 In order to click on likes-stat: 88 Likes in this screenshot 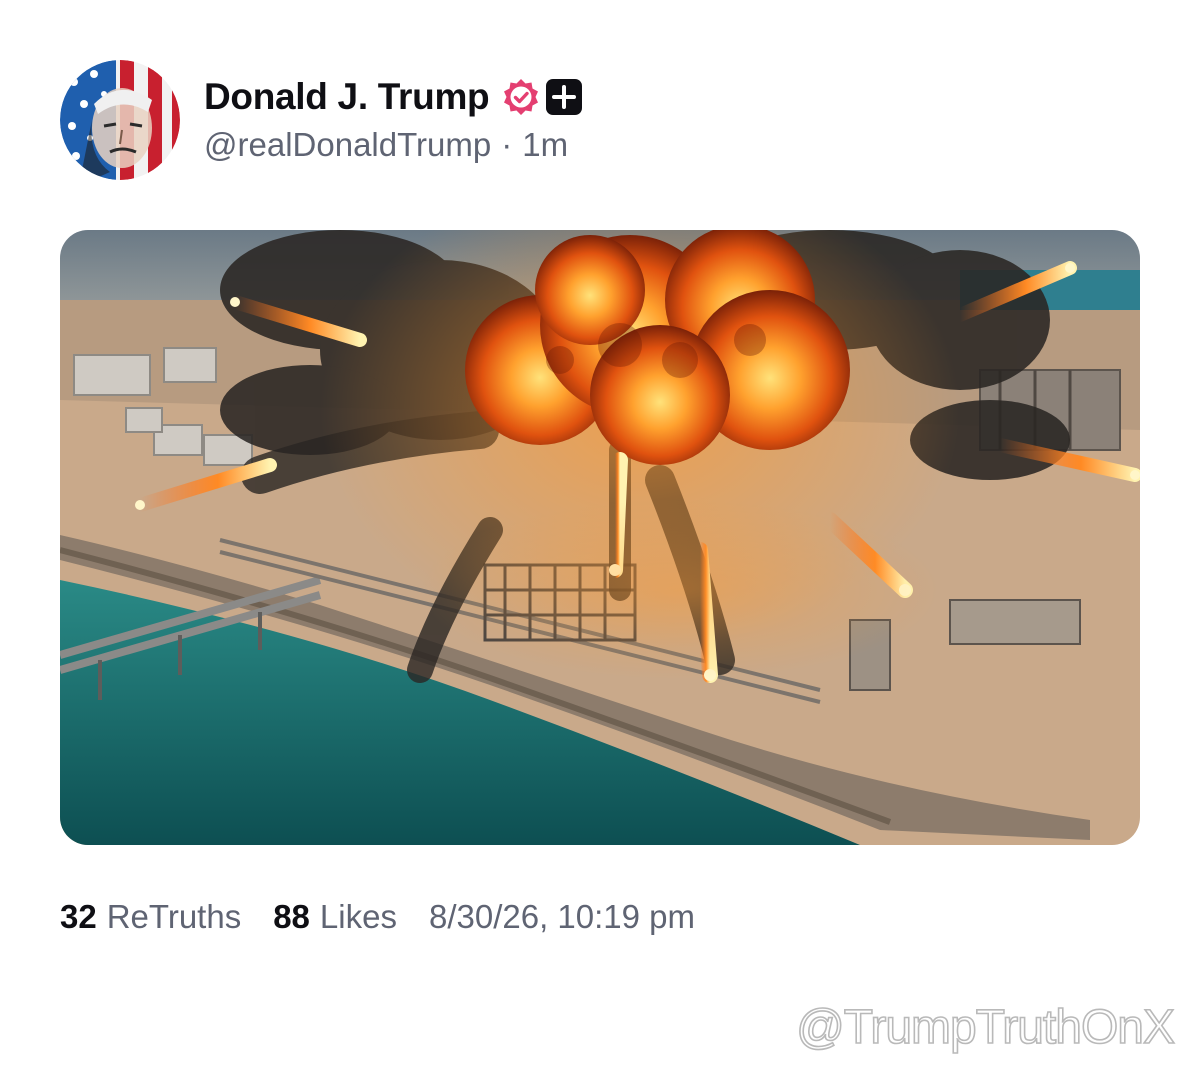, I will do `click(335, 917)`.